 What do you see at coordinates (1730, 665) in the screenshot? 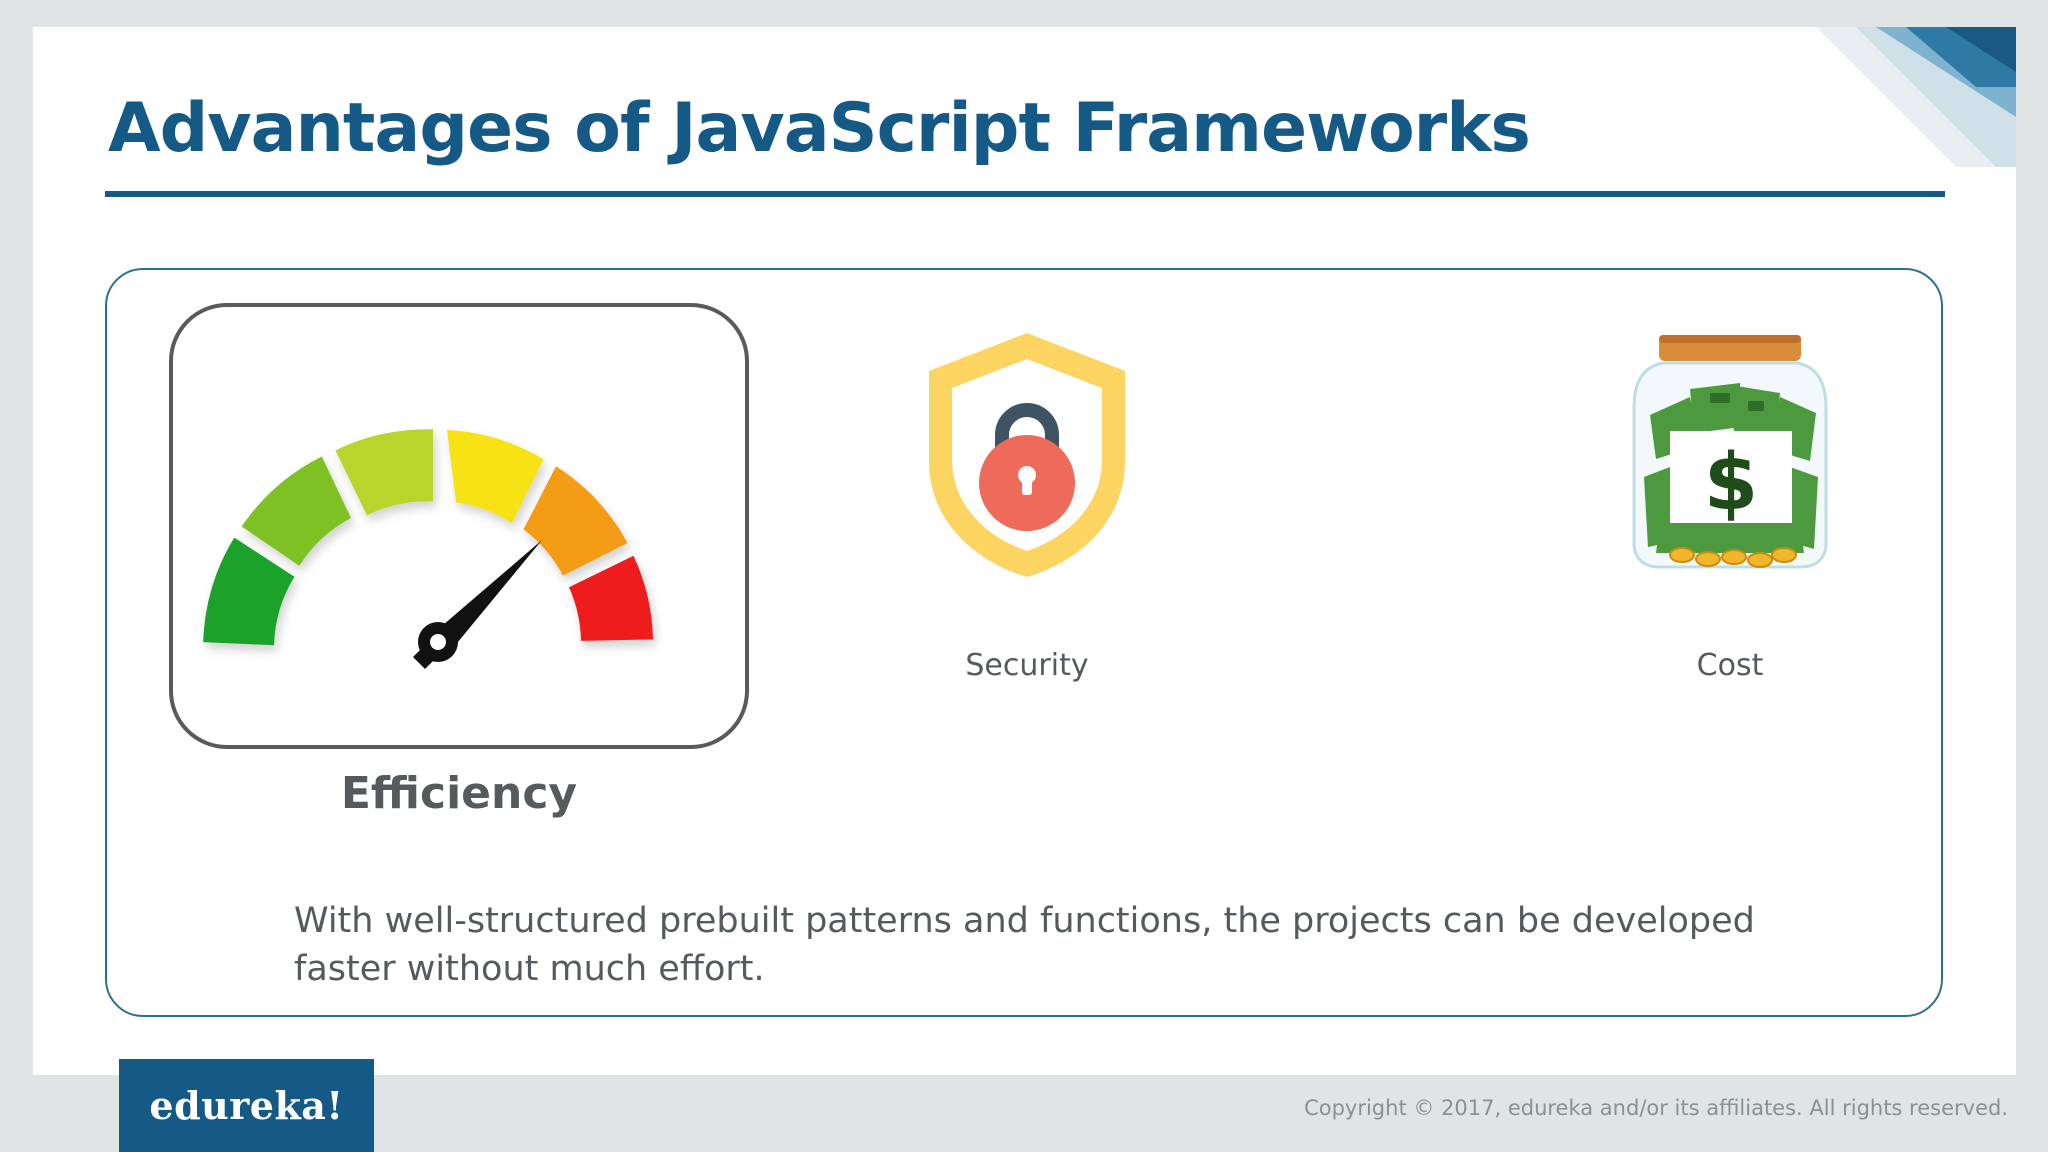
I see `cost-label: Cost` at bounding box center [1730, 665].